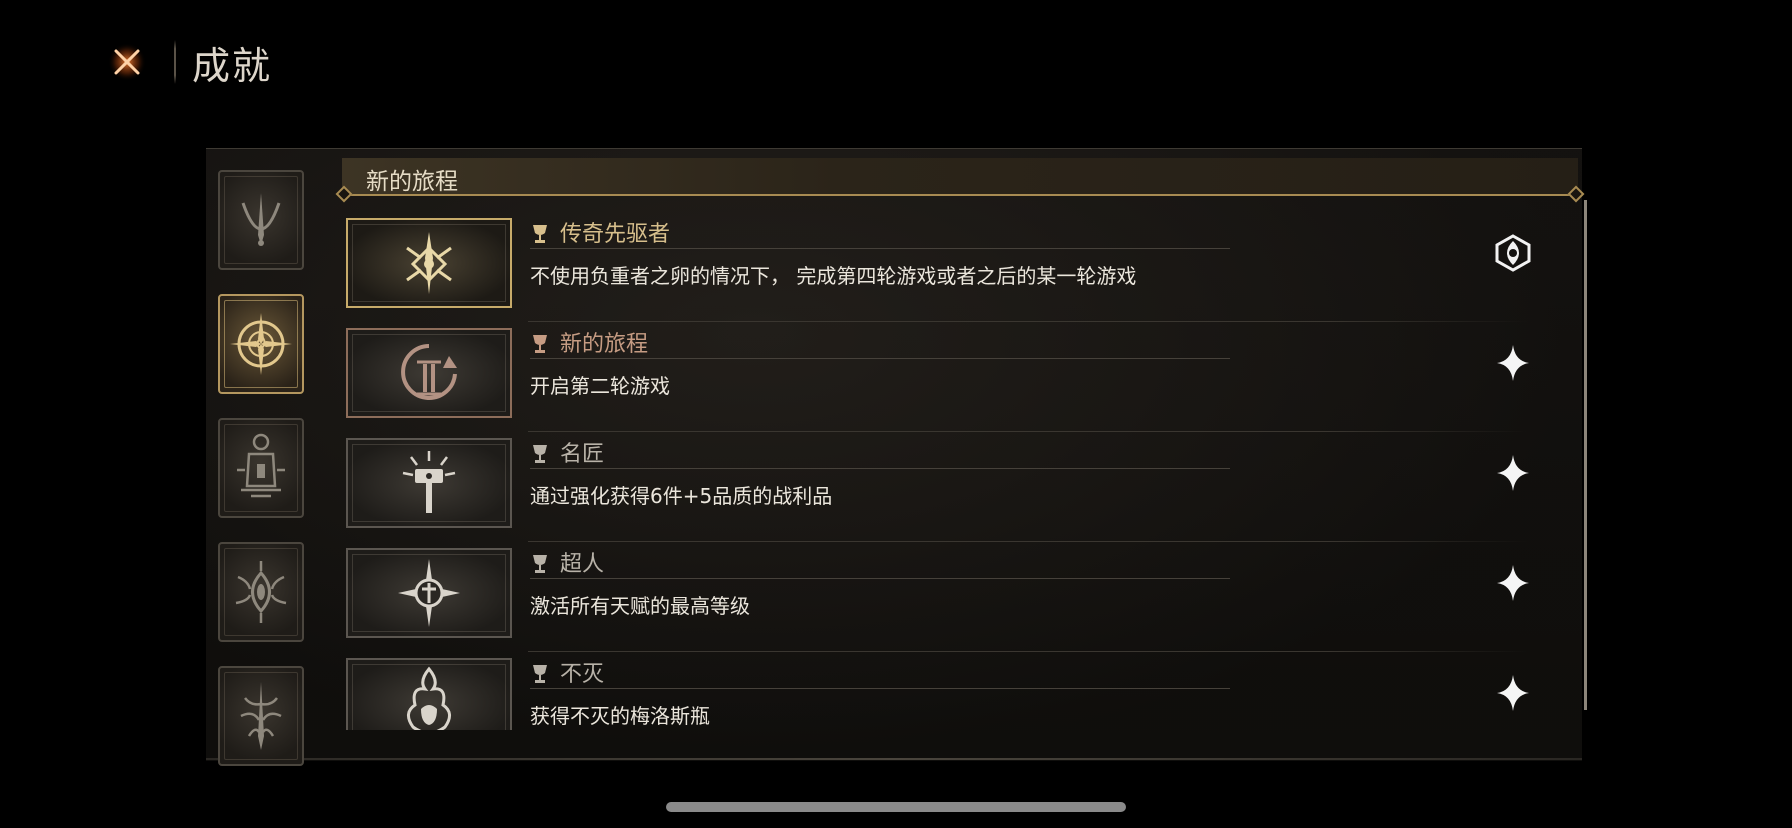 This screenshot has width=1792, height=828. What do you see at coordinates (880, 452) in the screenshot?
I see `achievement-title-bar: 名匠` at bounding box center [880, 452].